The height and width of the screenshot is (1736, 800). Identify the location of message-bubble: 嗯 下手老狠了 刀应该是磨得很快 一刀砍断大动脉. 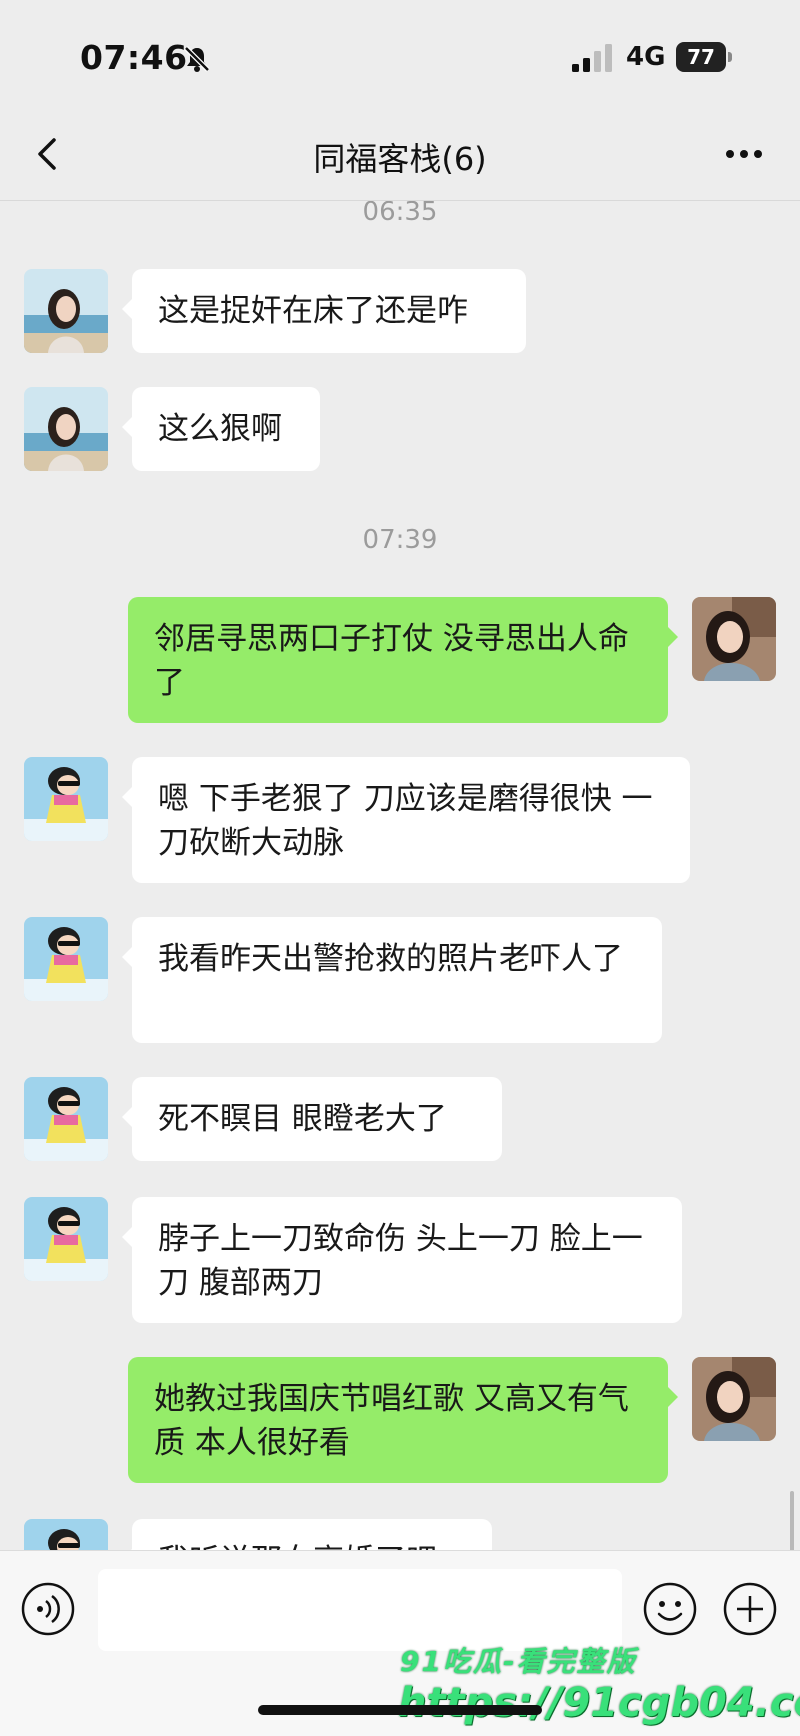
(406, 820).